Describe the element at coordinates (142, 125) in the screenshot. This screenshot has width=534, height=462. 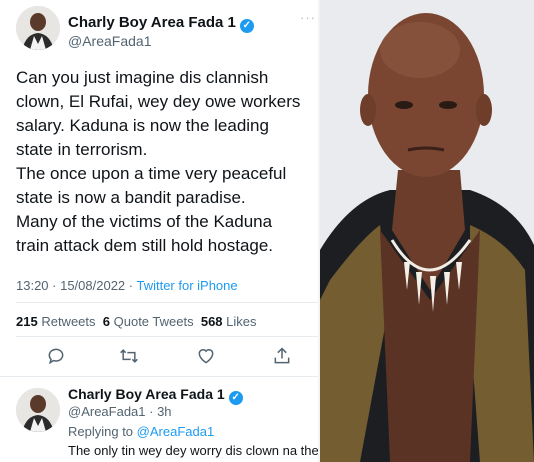
I see `tweet-line: salary. Kaduna is now the leading` at that location.